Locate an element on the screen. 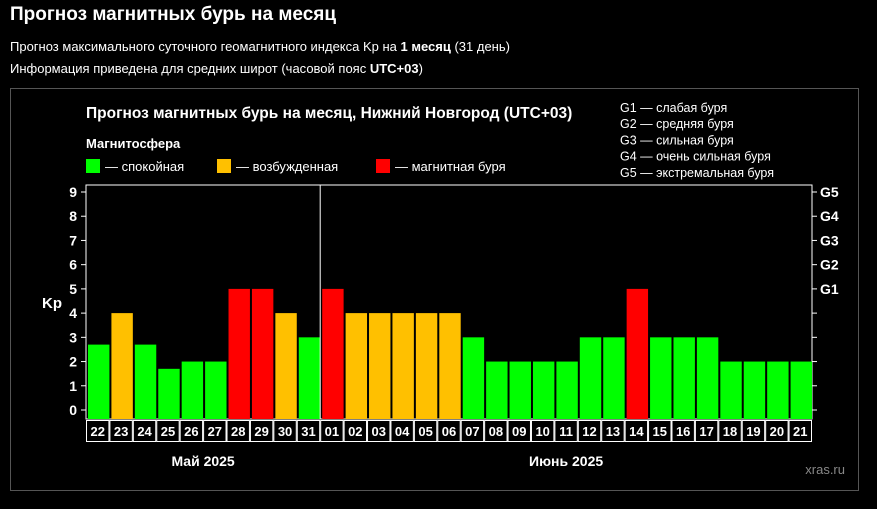  g-level-label: G4 is located at coordinates (829, 216).